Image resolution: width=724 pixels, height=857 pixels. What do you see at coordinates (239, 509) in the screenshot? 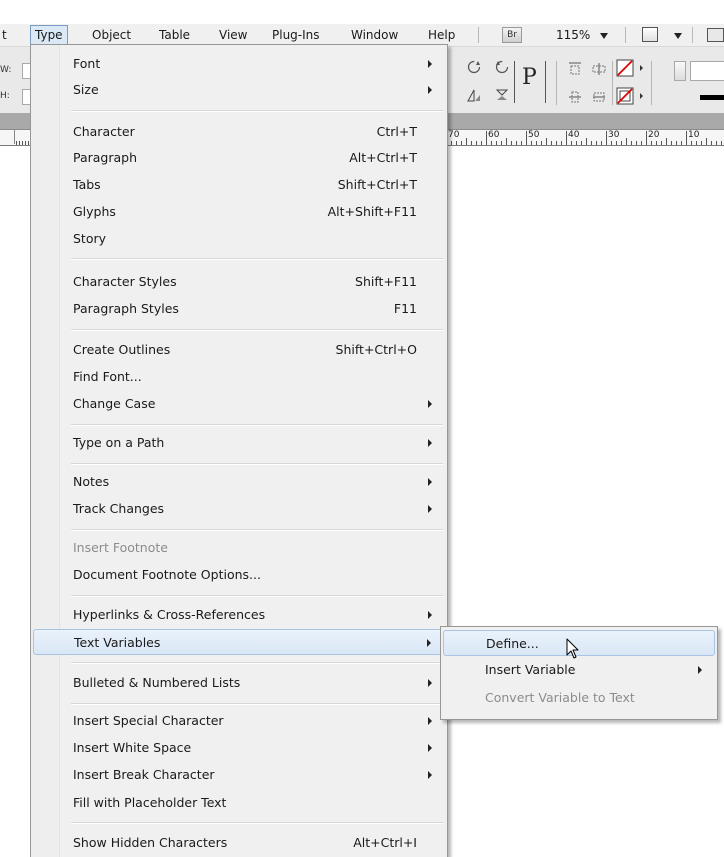
I see `menu-item-track-changes: Track Changes` at bounding box center [239, 509].